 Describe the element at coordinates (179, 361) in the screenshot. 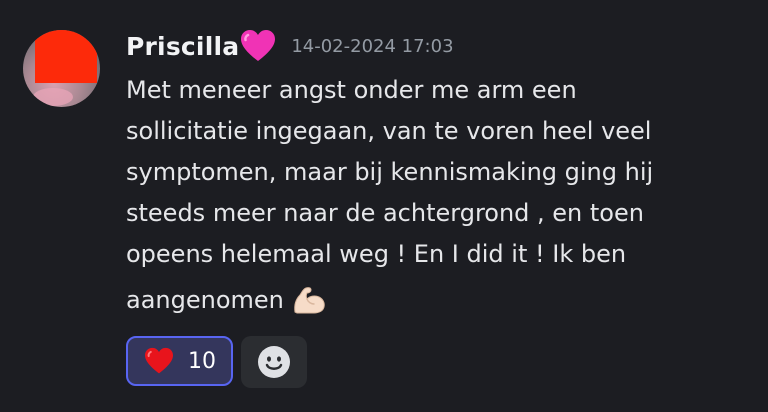

I see `reaction-heart: 10` at that location.